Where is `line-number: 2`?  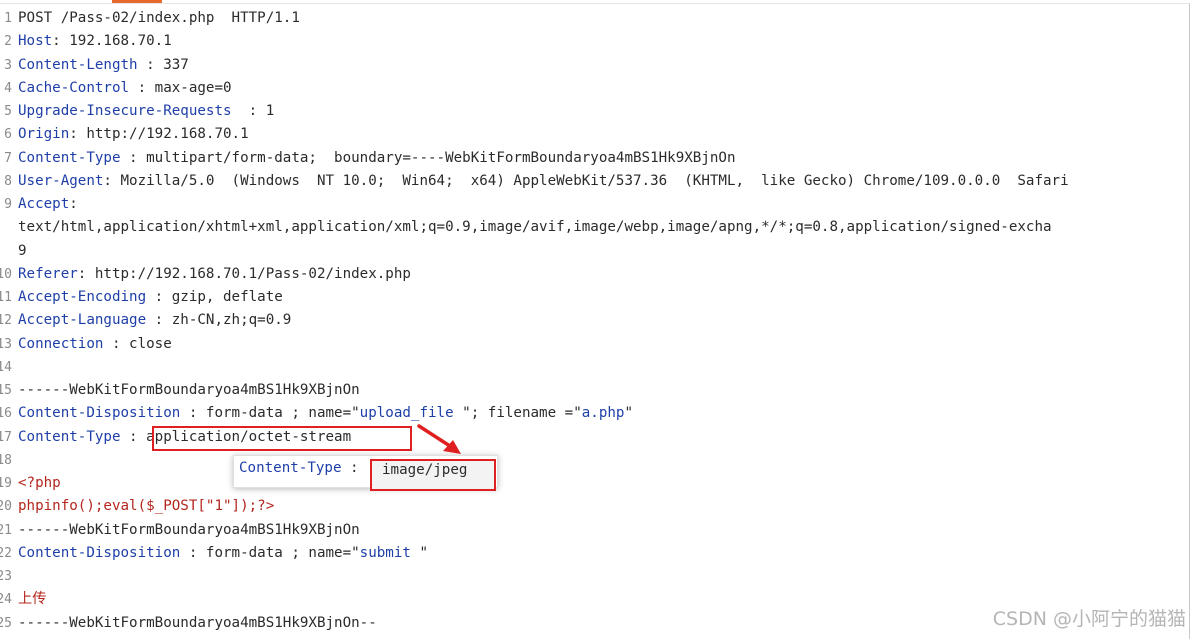
line-number: 2 is located at coordinates (8, 42).